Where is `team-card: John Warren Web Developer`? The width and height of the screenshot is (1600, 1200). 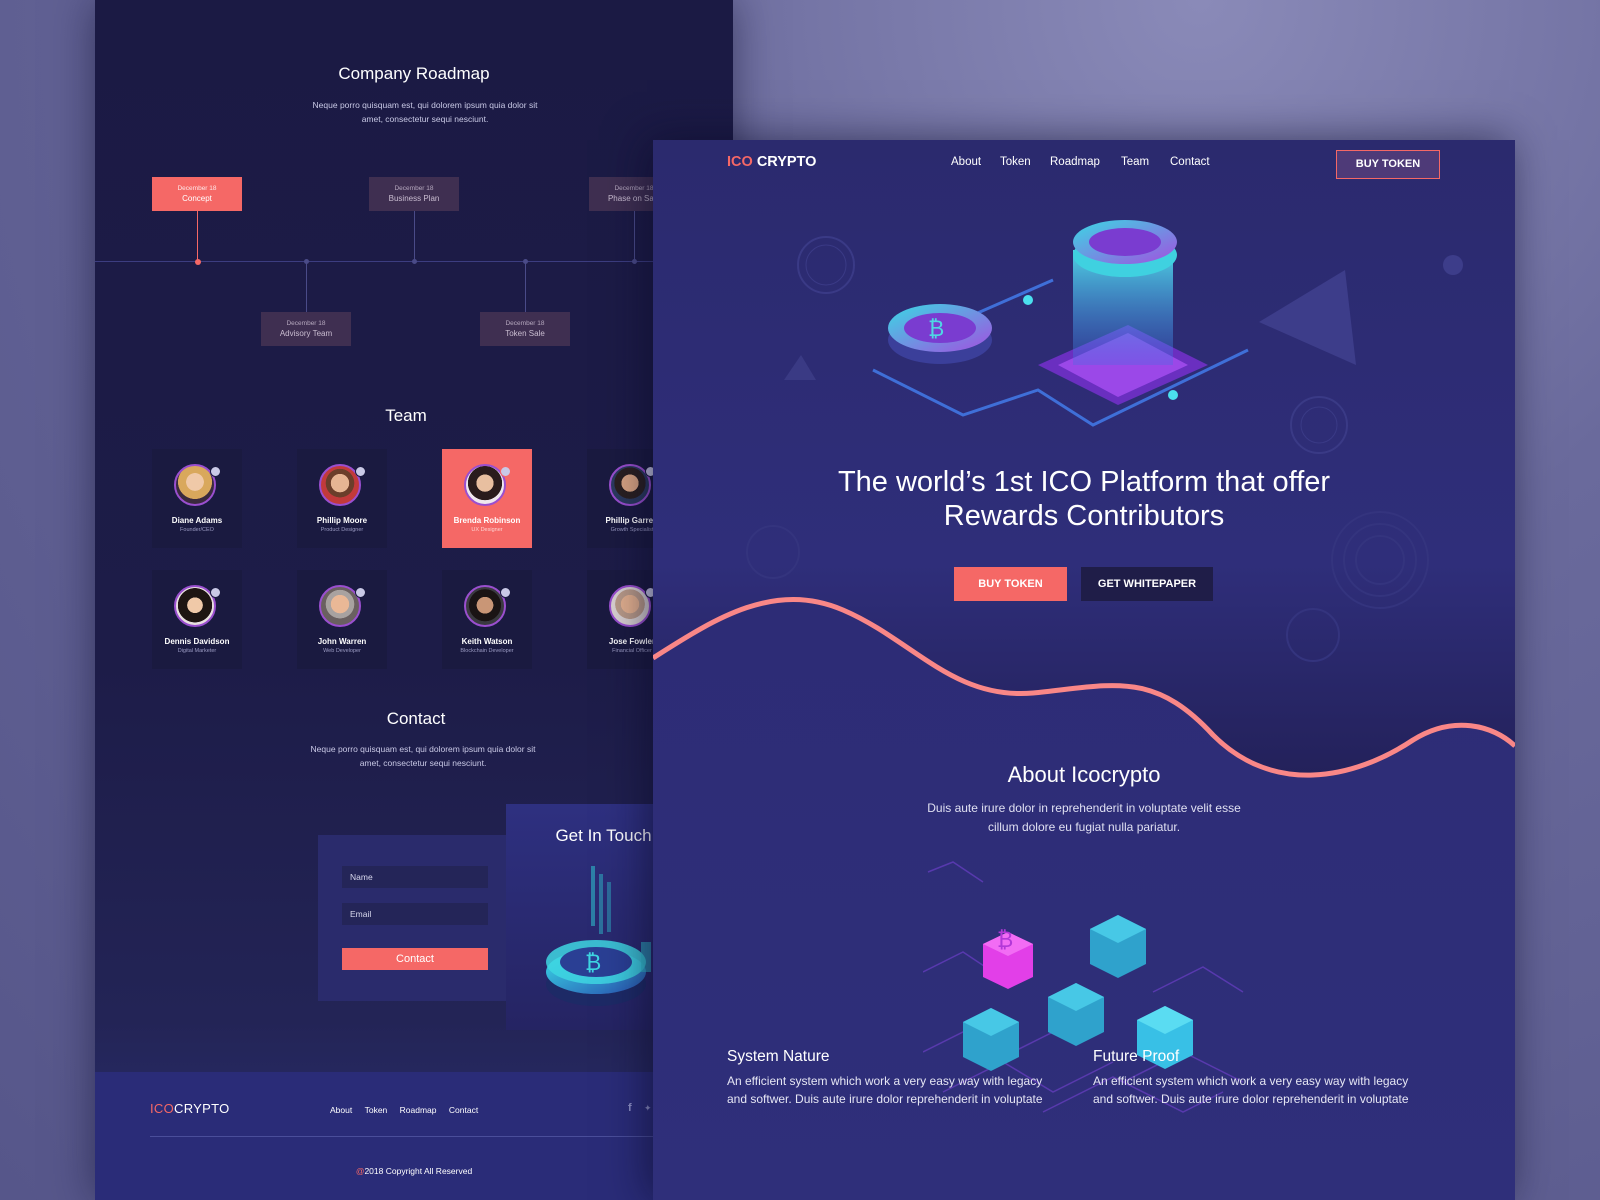
team-card: John Warren Web Developer is located at coordinates (342, 619).